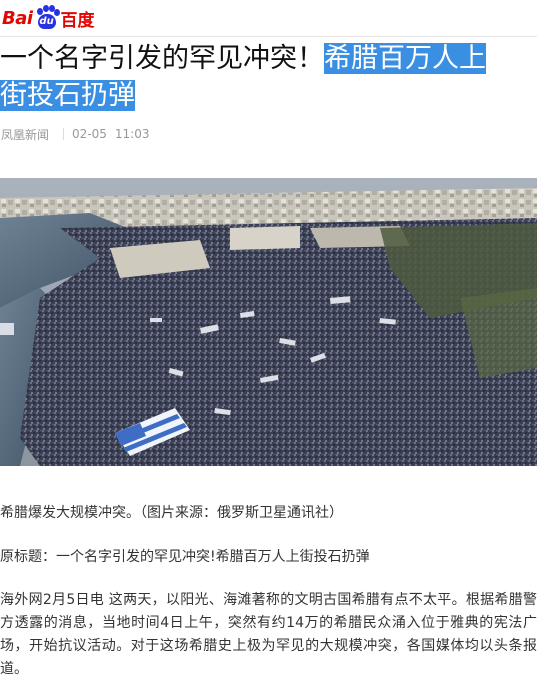  Describe the element at coordinates (77, 20) in the screenshot. I see `logo-text-baidu-cn: 百度` at that location.